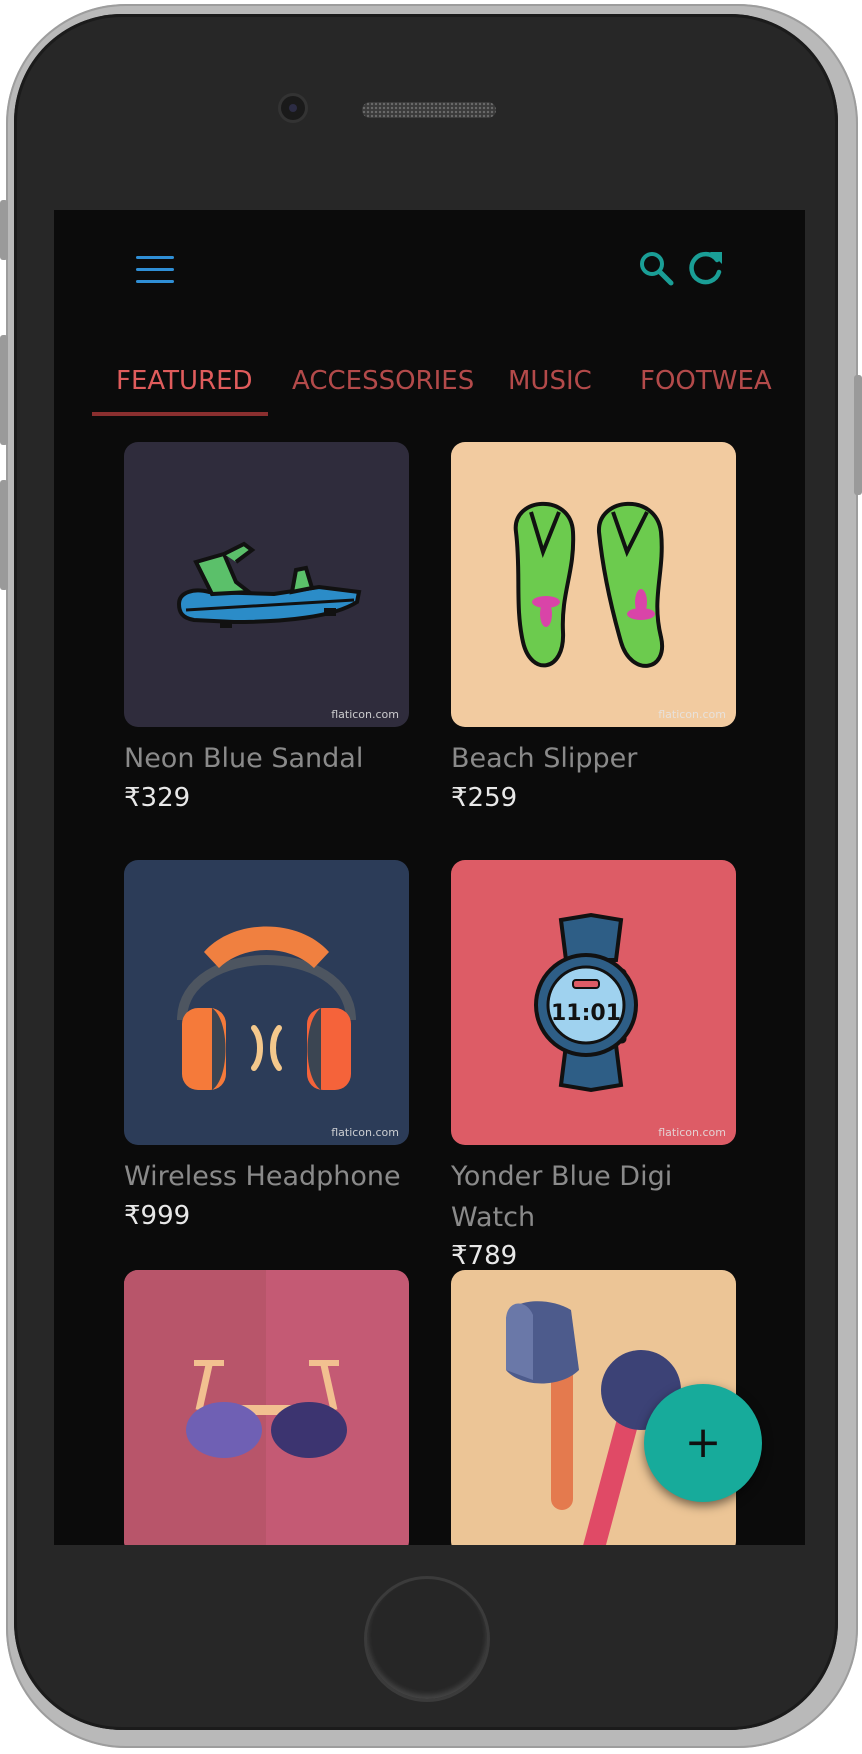 The width and height of the screenshot is (862, 1754). I want to click on volume-up-button, so click(4, 390).